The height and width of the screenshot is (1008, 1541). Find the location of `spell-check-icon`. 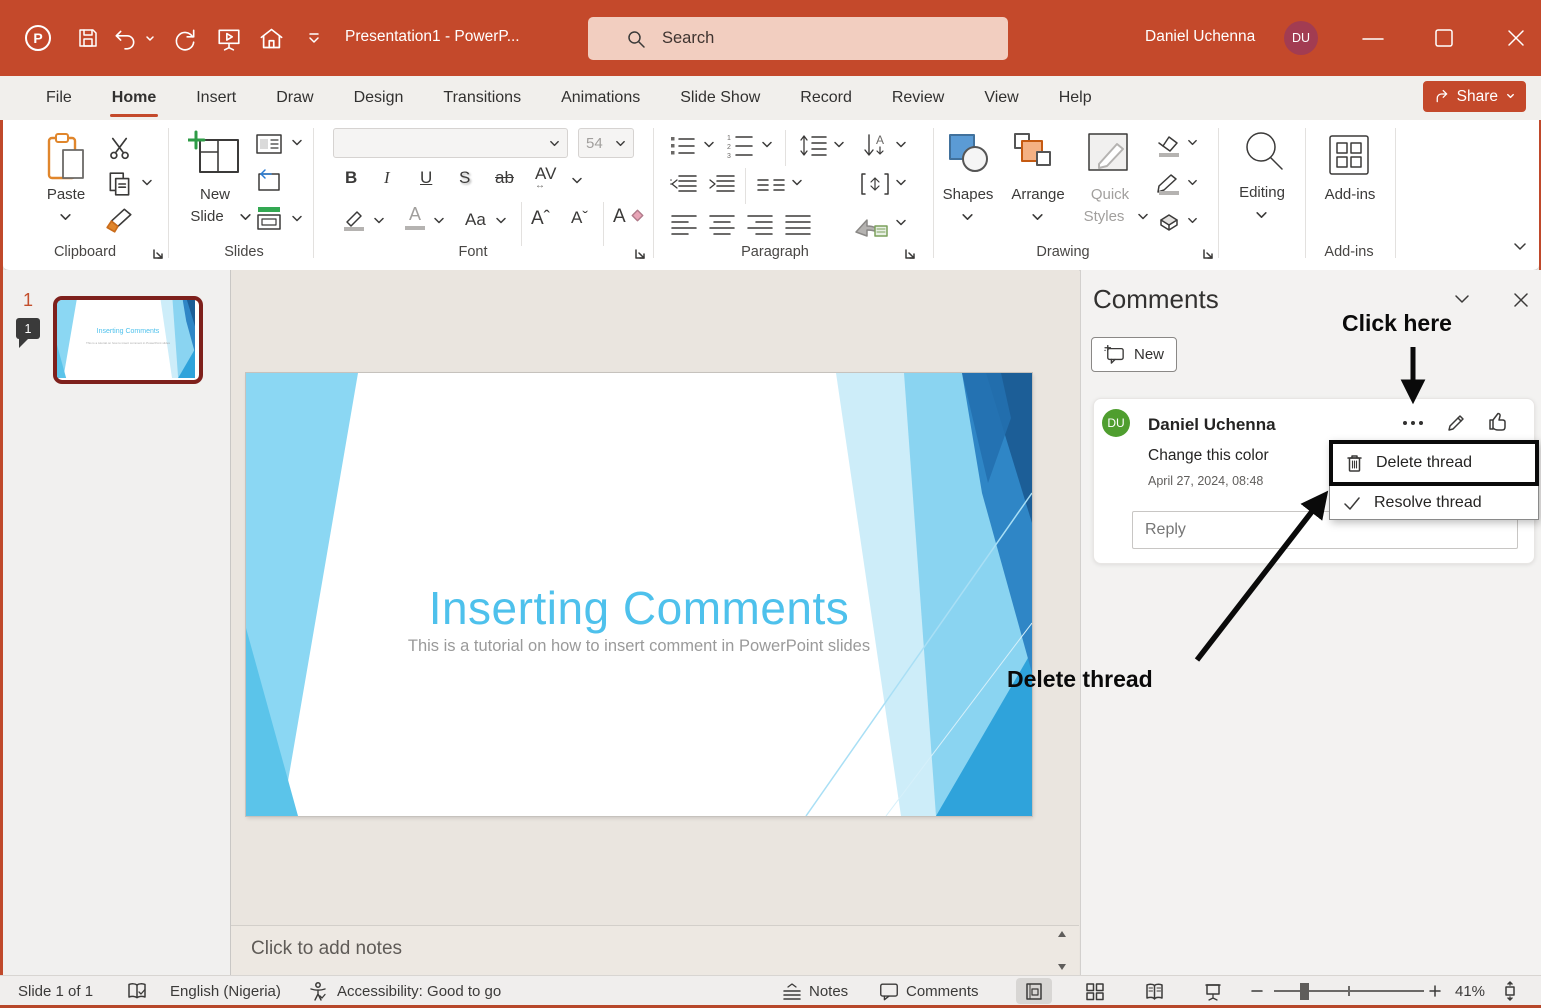

spell-check-icon is located at coordinates (137, 991).